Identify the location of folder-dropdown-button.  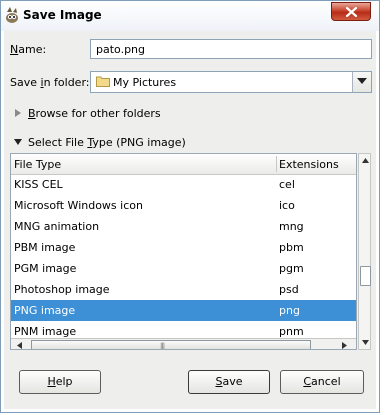
(361, 82).